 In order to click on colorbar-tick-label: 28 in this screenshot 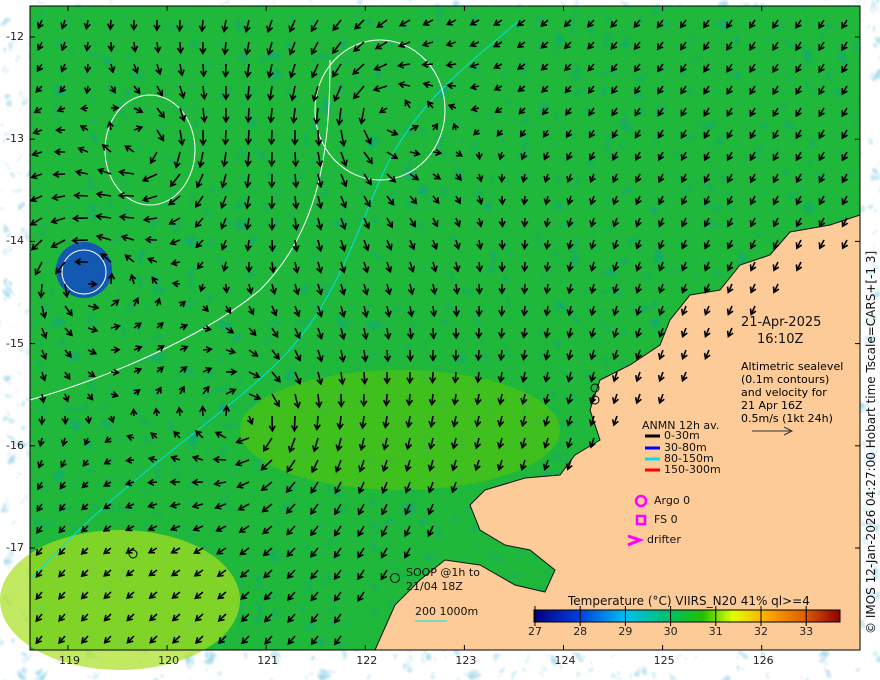, I will do `click(580, 631)`.